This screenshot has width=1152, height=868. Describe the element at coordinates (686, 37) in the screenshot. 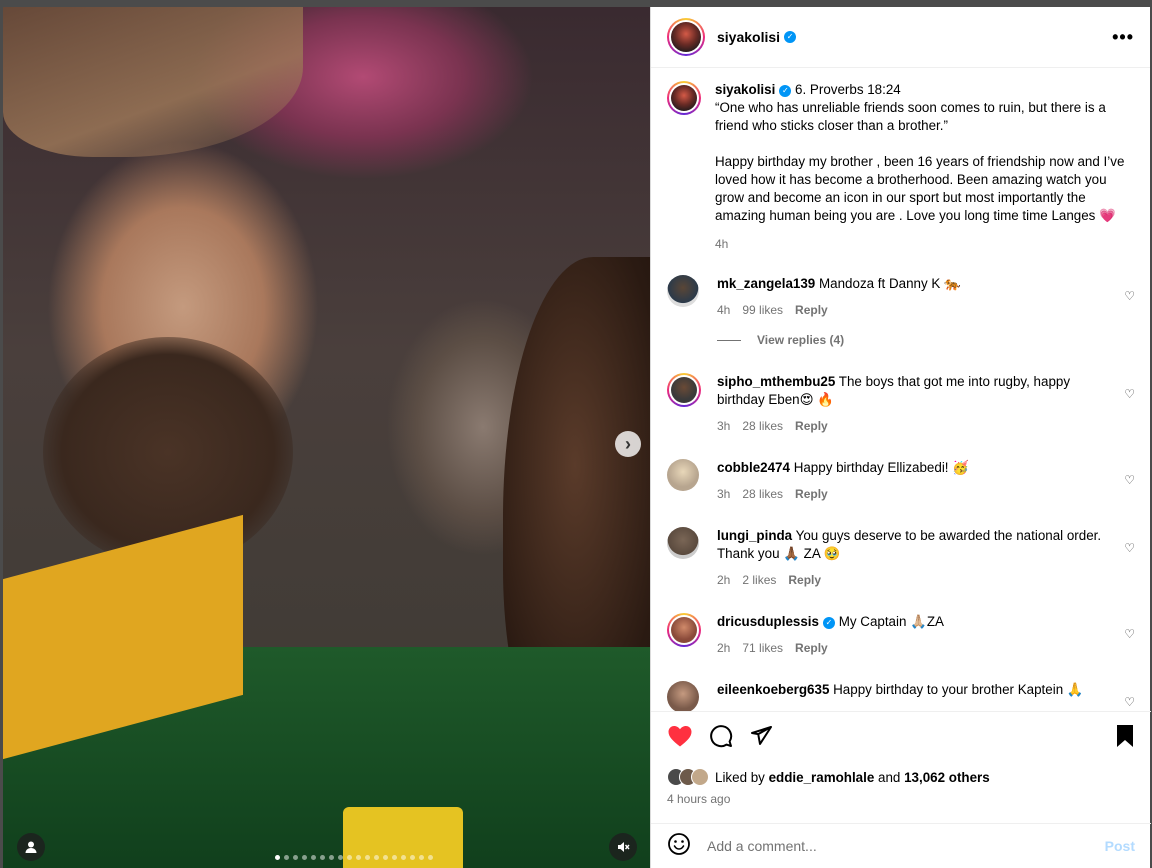

I see `author-avatar` at that location.